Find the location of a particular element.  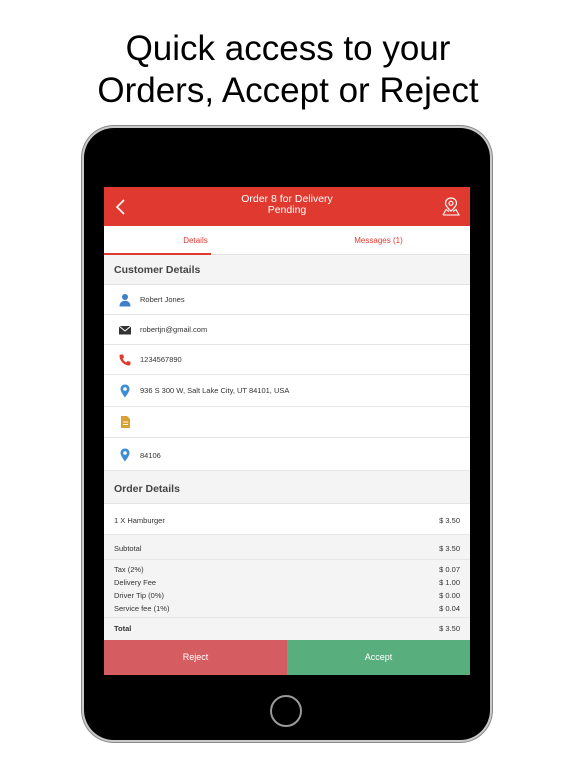

tab-bar: Details Messages (1) is located at coordinates (287, 240).